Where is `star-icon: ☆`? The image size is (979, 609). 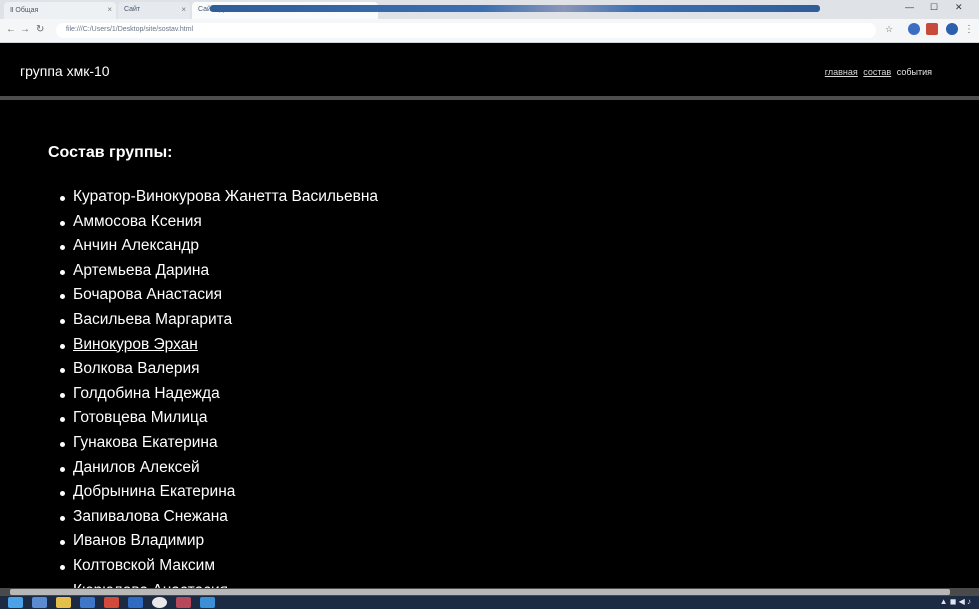
star-icon: ☆ is located at coordinates (889, 29).